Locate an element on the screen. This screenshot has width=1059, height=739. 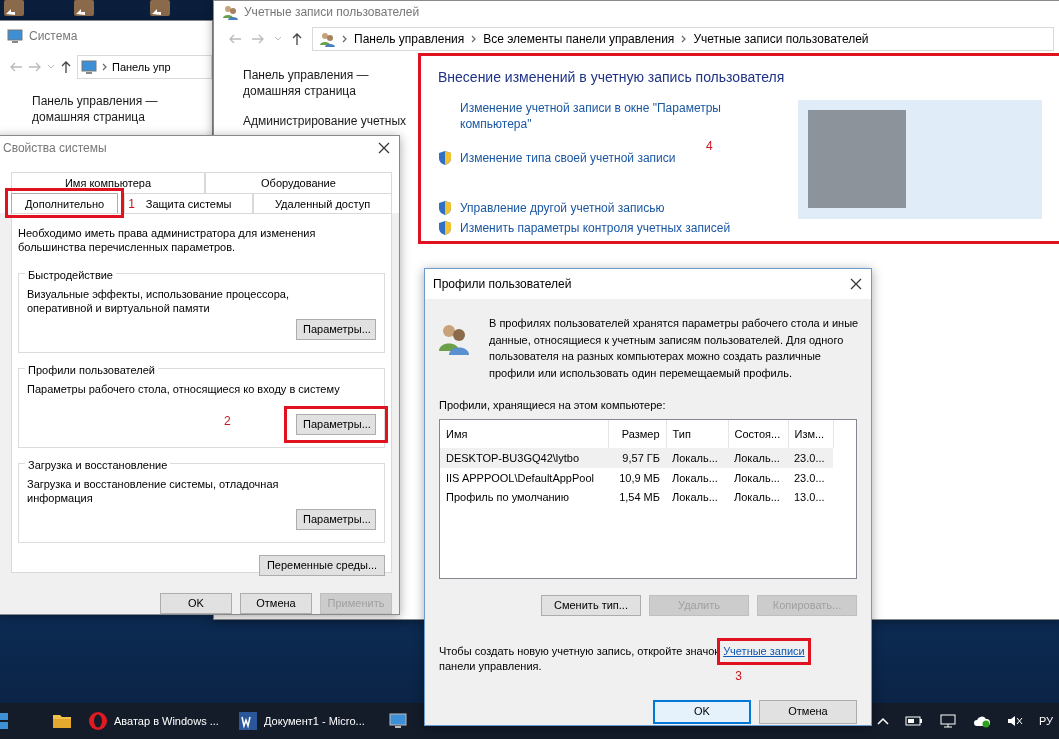
address-bar: Панель упр is located at coordinates (144, 67).